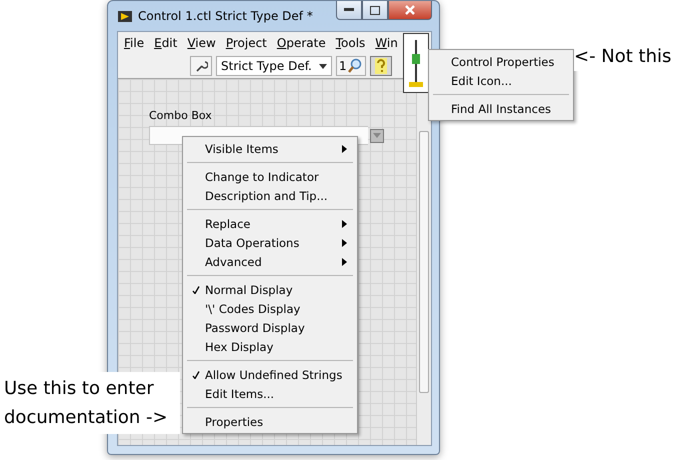 This screenshot has height=460, width=675. I want to click on question-mark-icon, so click(380, 66).